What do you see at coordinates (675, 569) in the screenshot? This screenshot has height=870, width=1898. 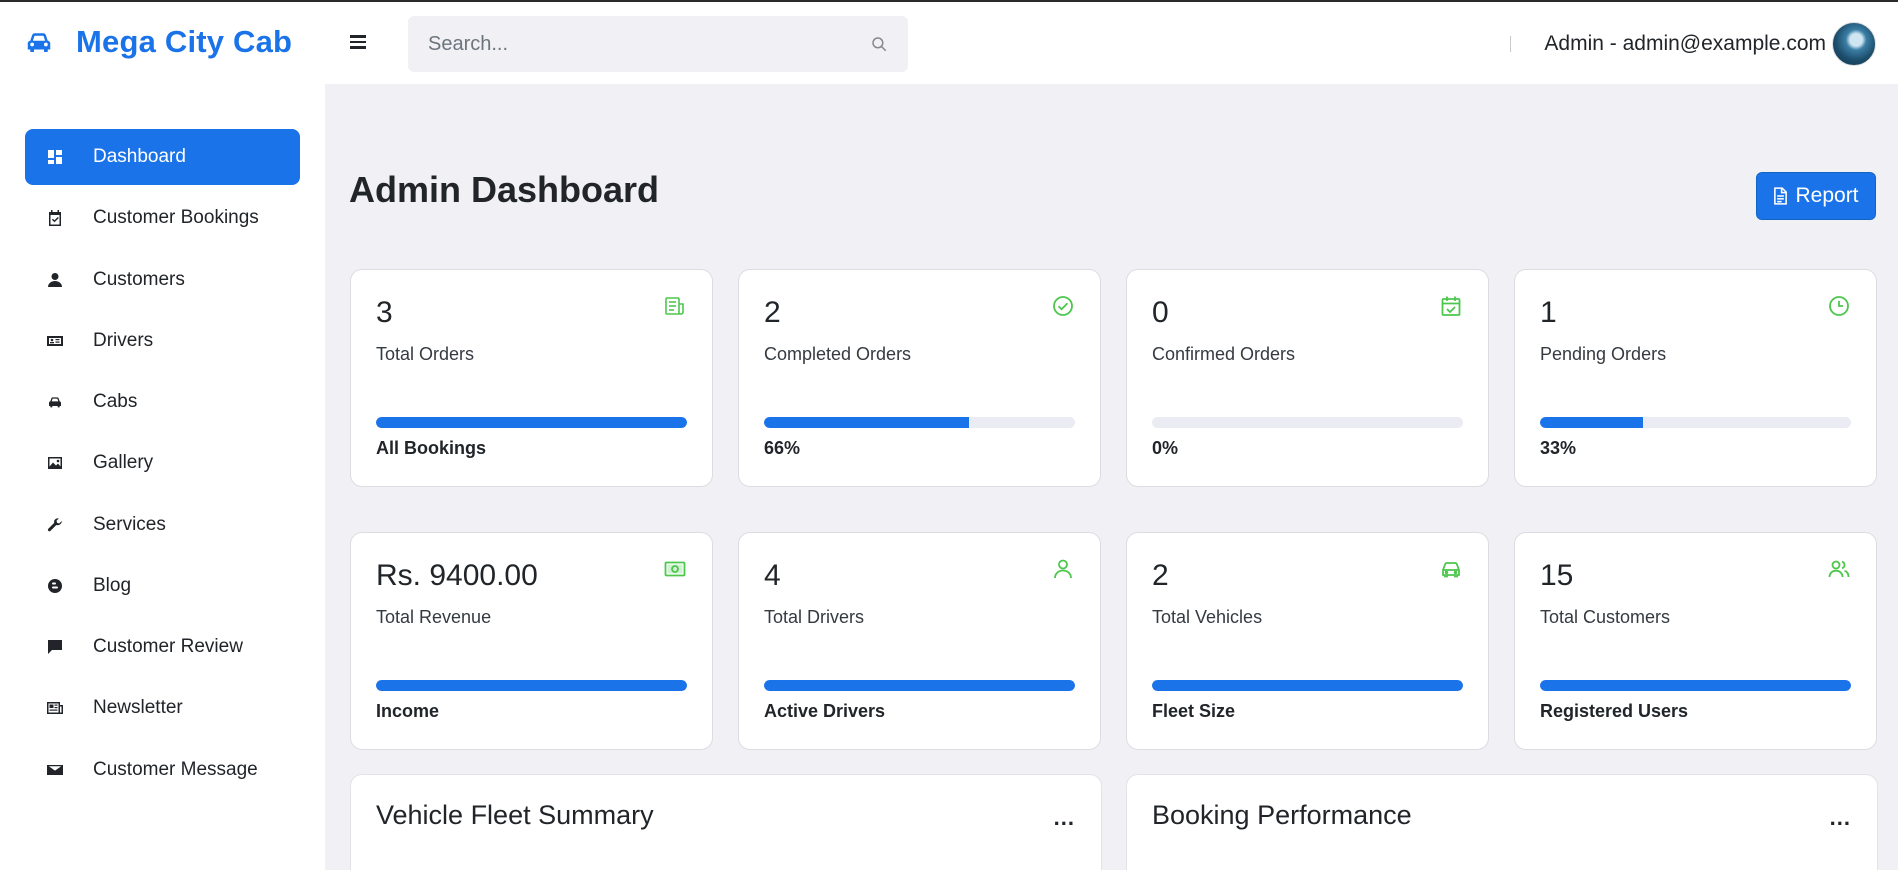 I see `cash-icon` at bounding box center [675, 569].